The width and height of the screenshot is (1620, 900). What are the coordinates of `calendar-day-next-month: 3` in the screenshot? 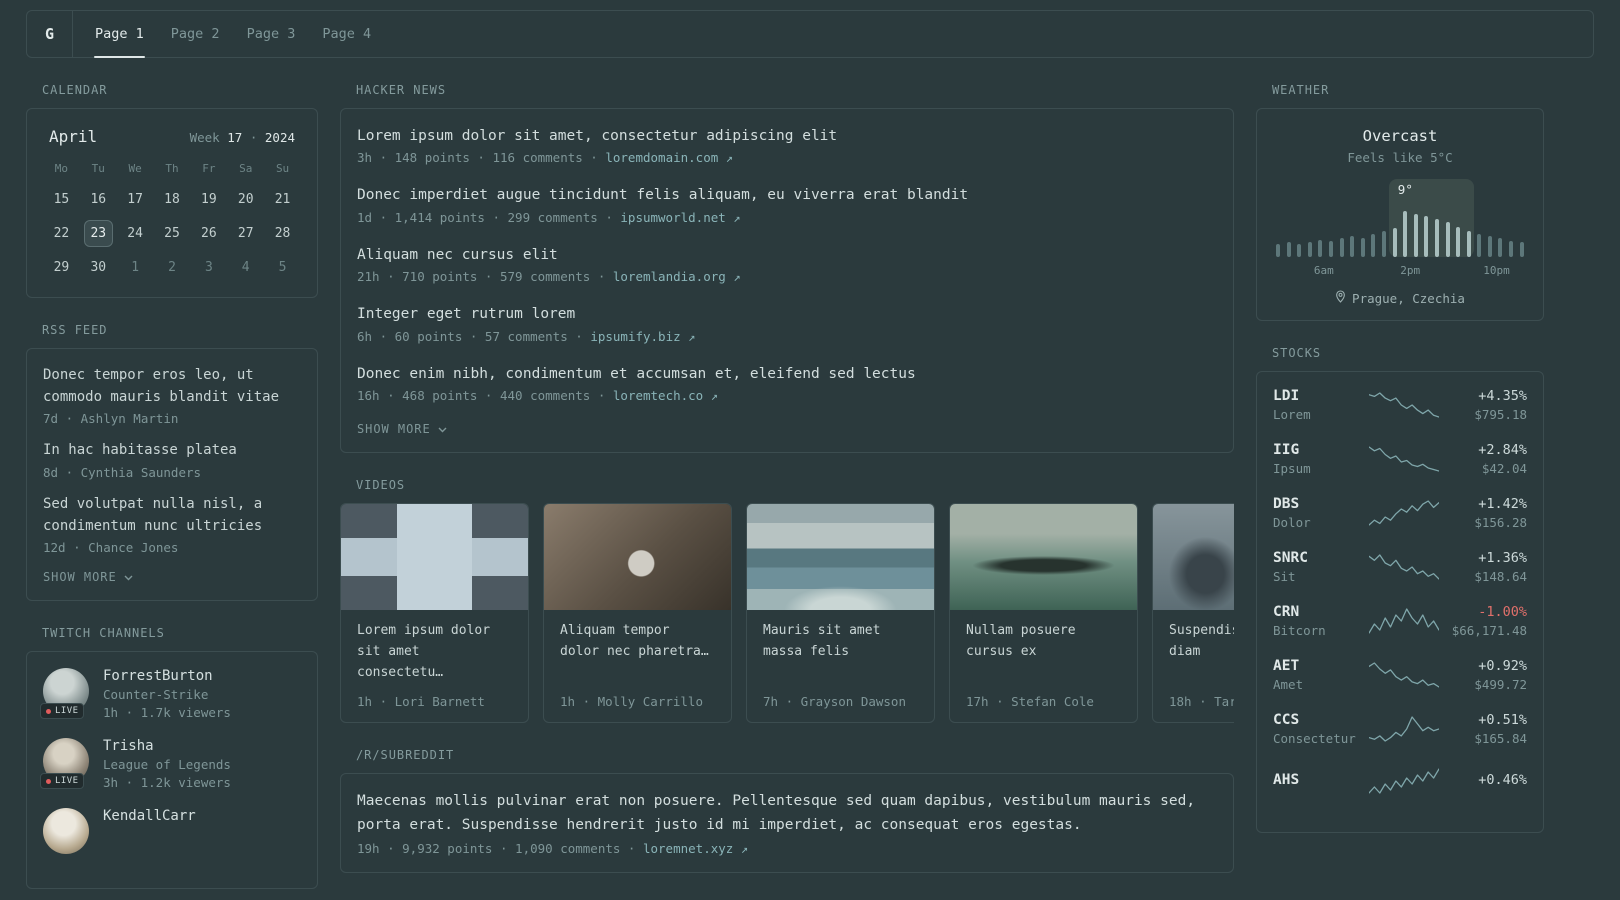 It's located at (208, 267).